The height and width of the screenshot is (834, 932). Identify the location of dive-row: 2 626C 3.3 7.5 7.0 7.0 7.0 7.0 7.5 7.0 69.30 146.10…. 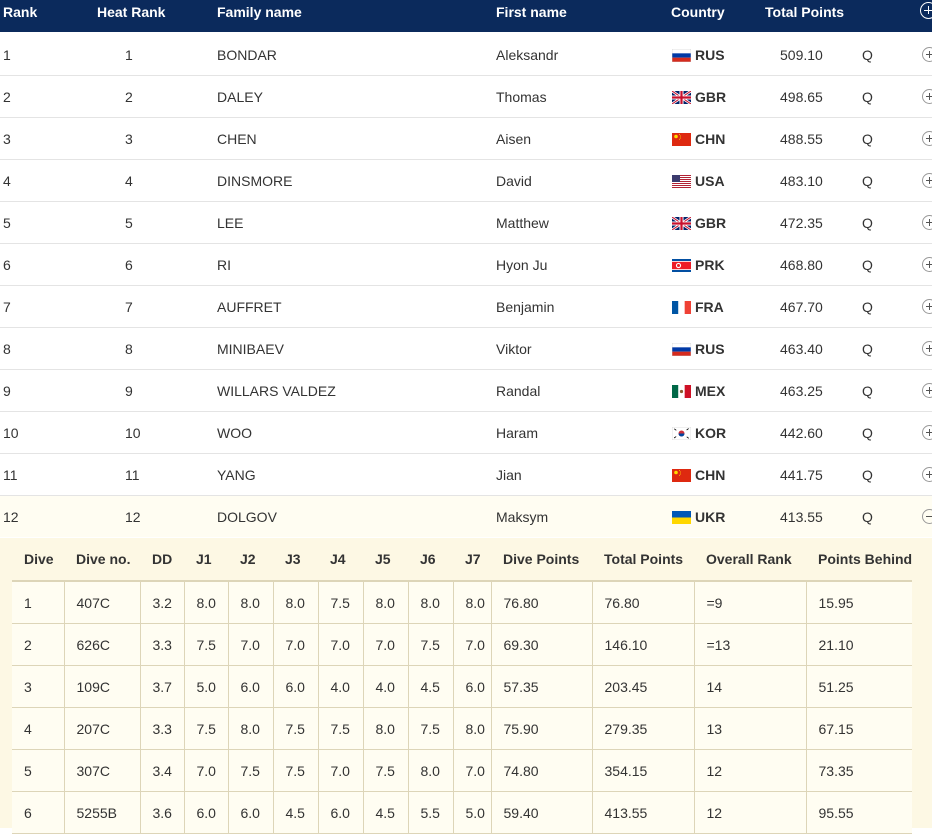
(462, 644).